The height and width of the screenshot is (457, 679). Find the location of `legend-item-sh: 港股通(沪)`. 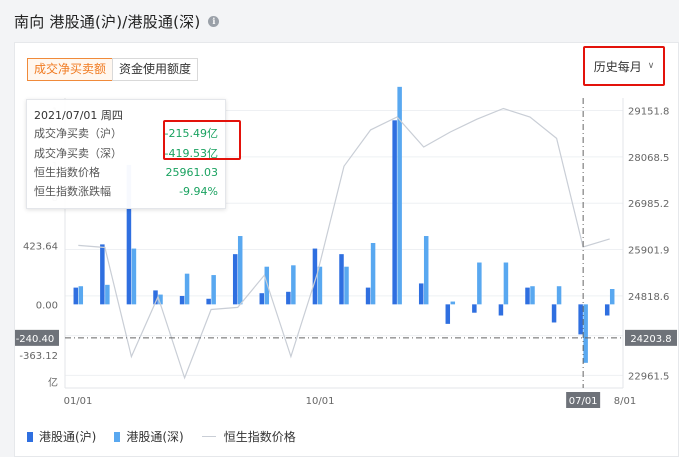

legend-item-sh: 港股通(沪) is located at coordinates (61, 436).